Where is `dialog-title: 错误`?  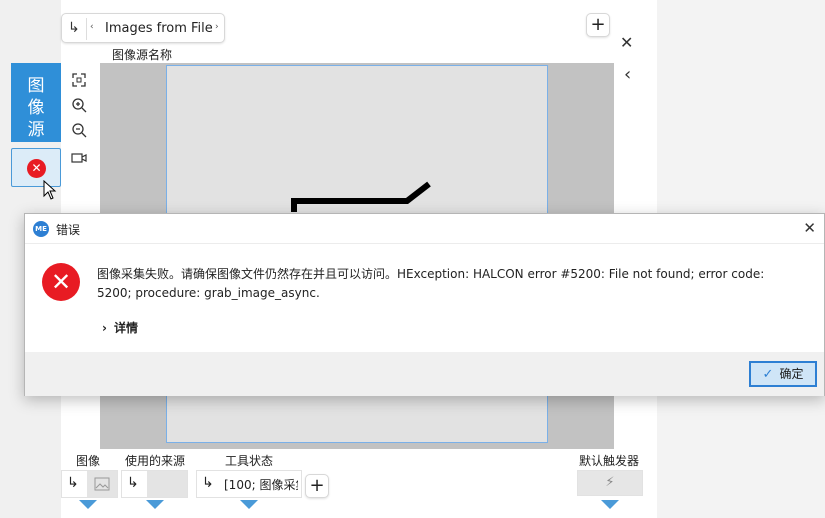
dialog-title: 错误 is located at coordinates (68, 230).